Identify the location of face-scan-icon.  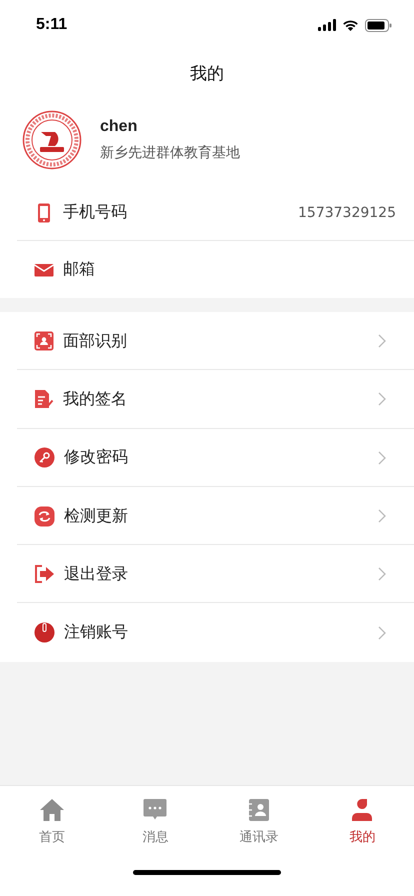
(44, 341).